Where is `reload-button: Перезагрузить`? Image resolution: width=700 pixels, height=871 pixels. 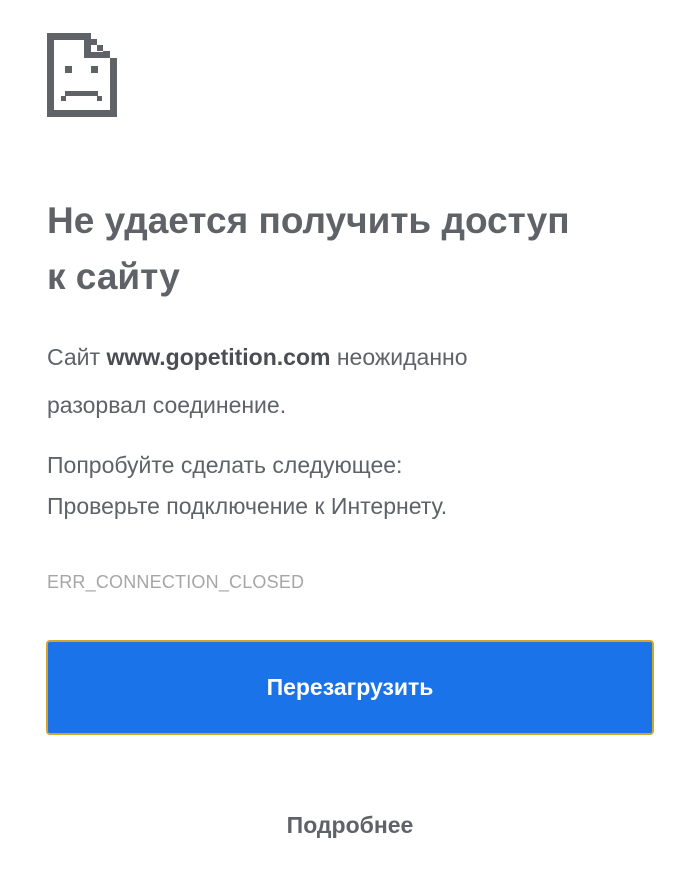
reload-button: Перезагрузить is located at coordinates (350, 687).